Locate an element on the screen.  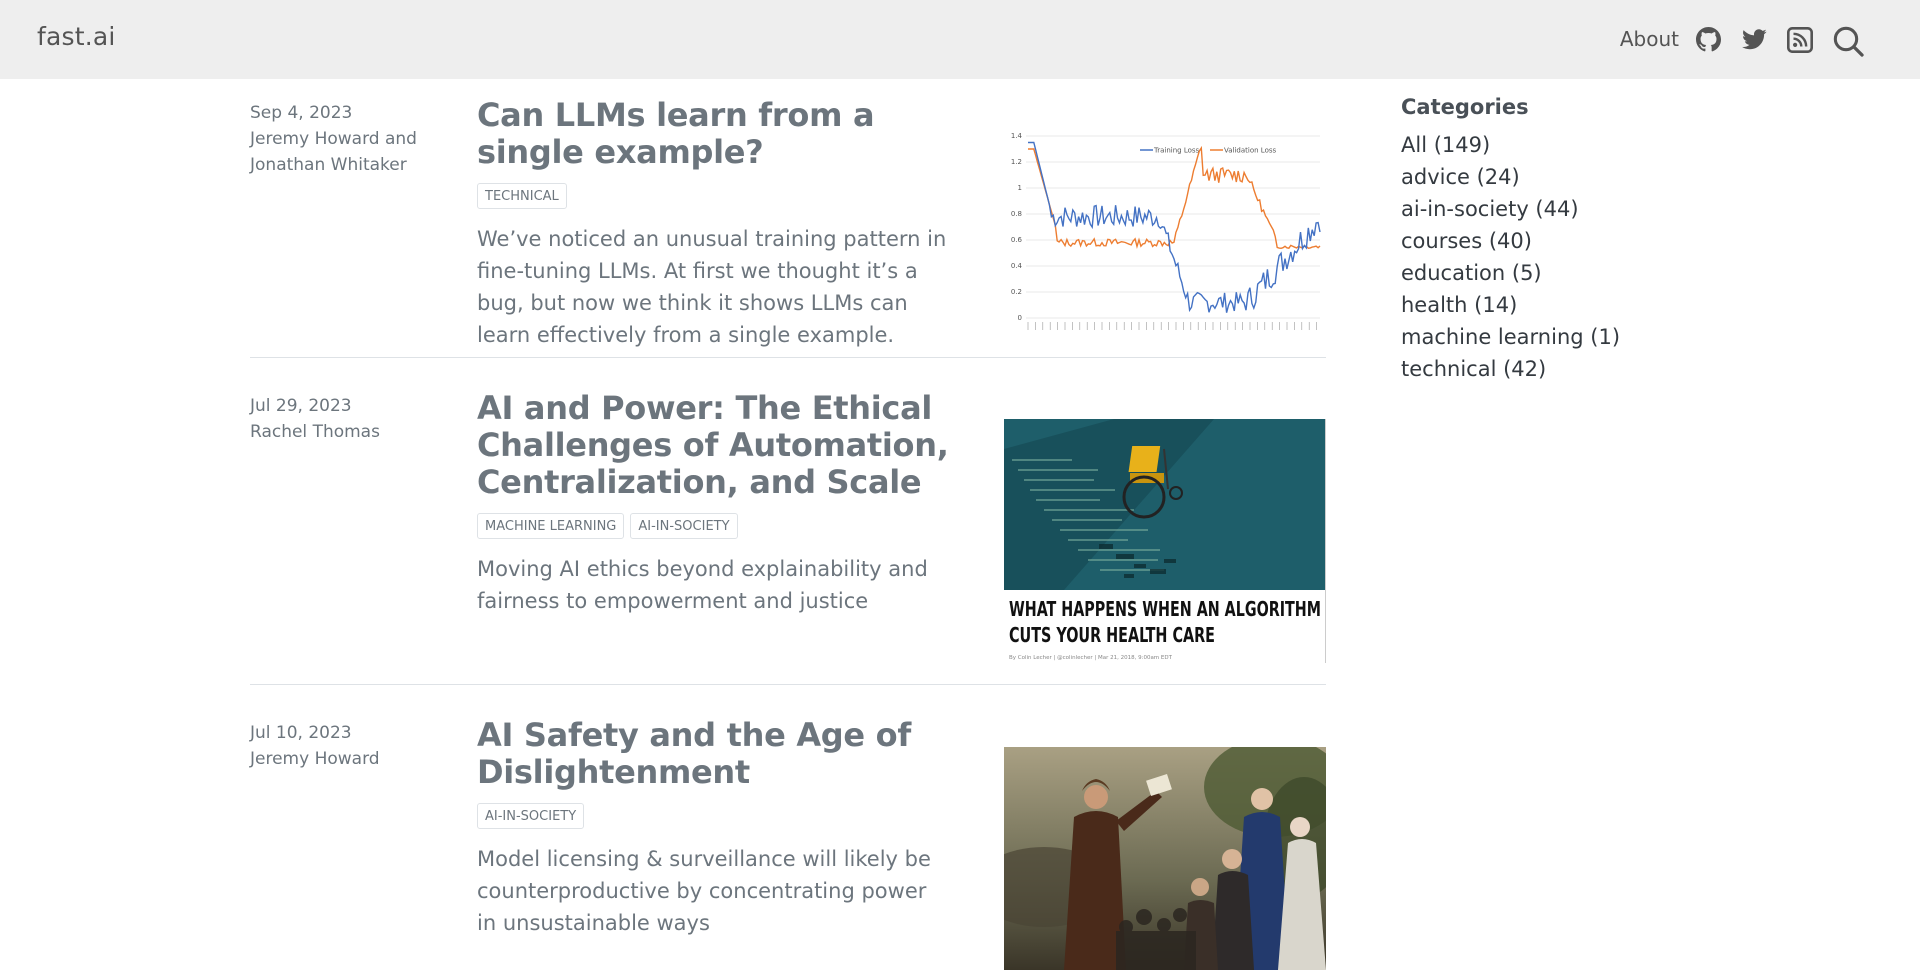
category-health: health (14) is located at coordinates (1551, 305).